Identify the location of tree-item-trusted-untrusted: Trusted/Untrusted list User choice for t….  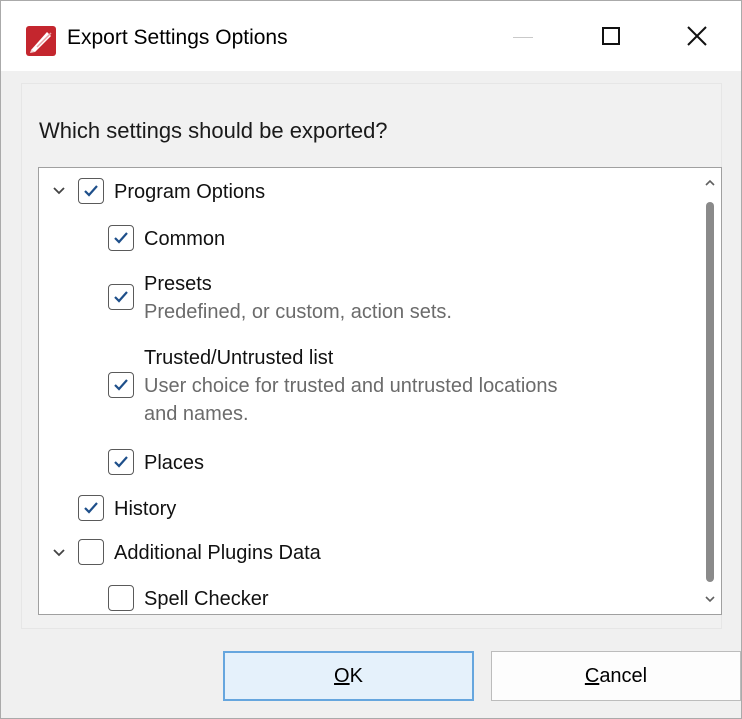
(333, 386).